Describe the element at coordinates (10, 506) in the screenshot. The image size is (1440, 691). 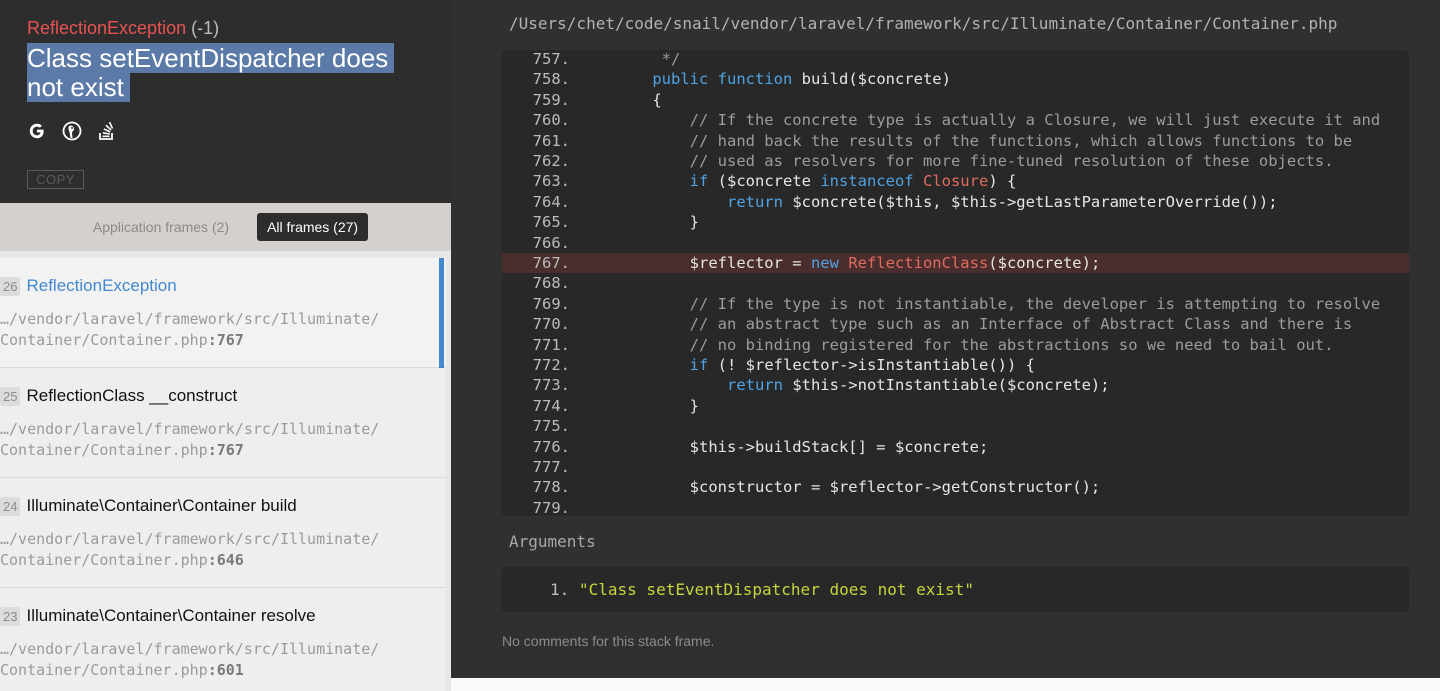
I see `frame-index: 24` at that location.